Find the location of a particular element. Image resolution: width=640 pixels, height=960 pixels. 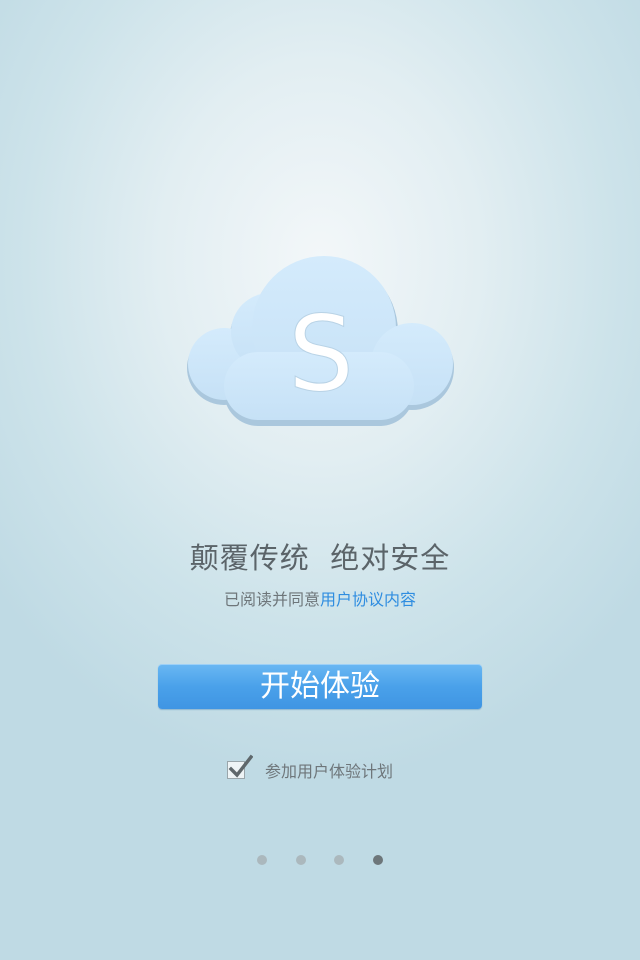

checkmark-icon is located at coordinates (240, 766).